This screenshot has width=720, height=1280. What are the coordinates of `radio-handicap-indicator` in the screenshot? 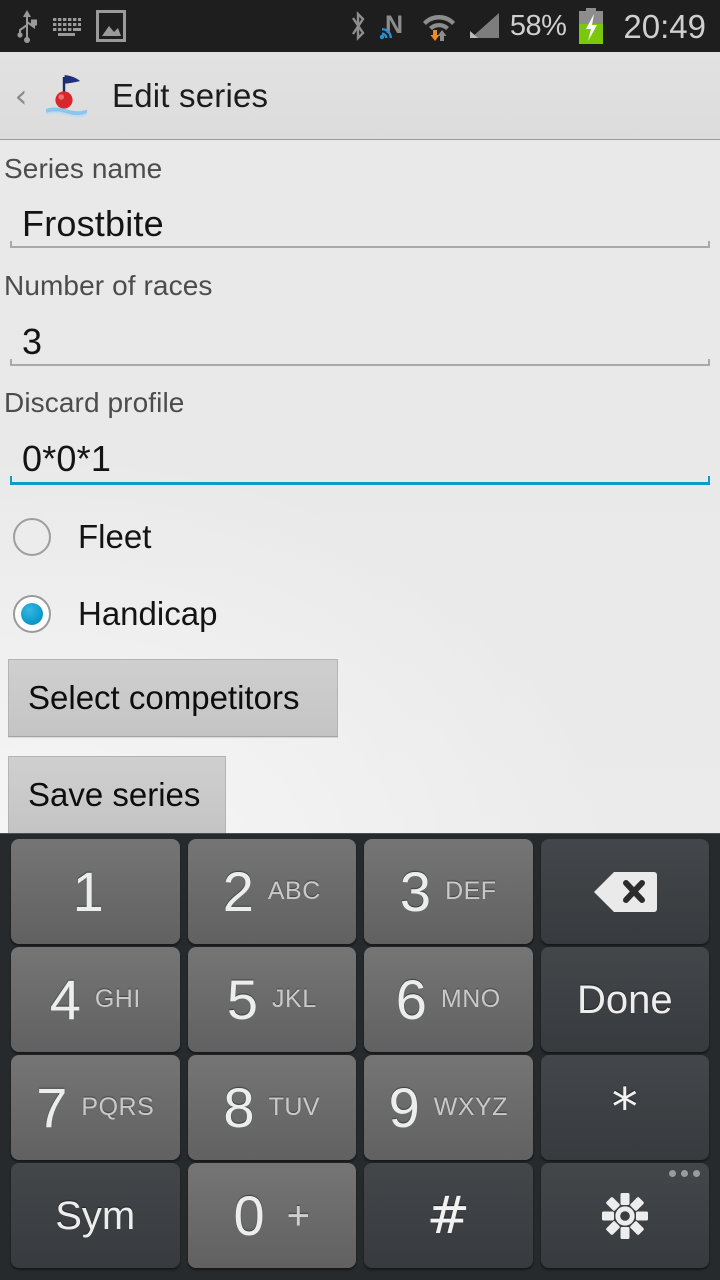 It's located at (32, 614).